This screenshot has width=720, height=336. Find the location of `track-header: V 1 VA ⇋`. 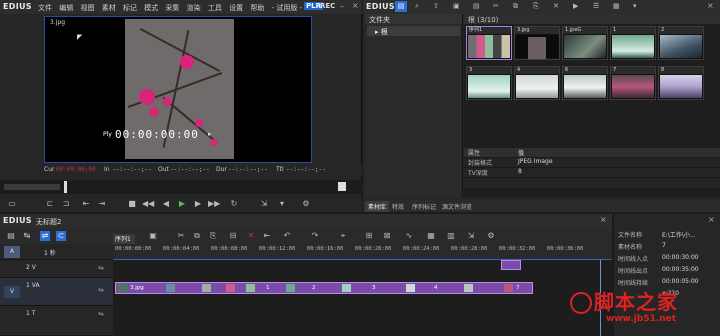

track-header: V 1 VA ⇋ is located at coordinates (56, 292).